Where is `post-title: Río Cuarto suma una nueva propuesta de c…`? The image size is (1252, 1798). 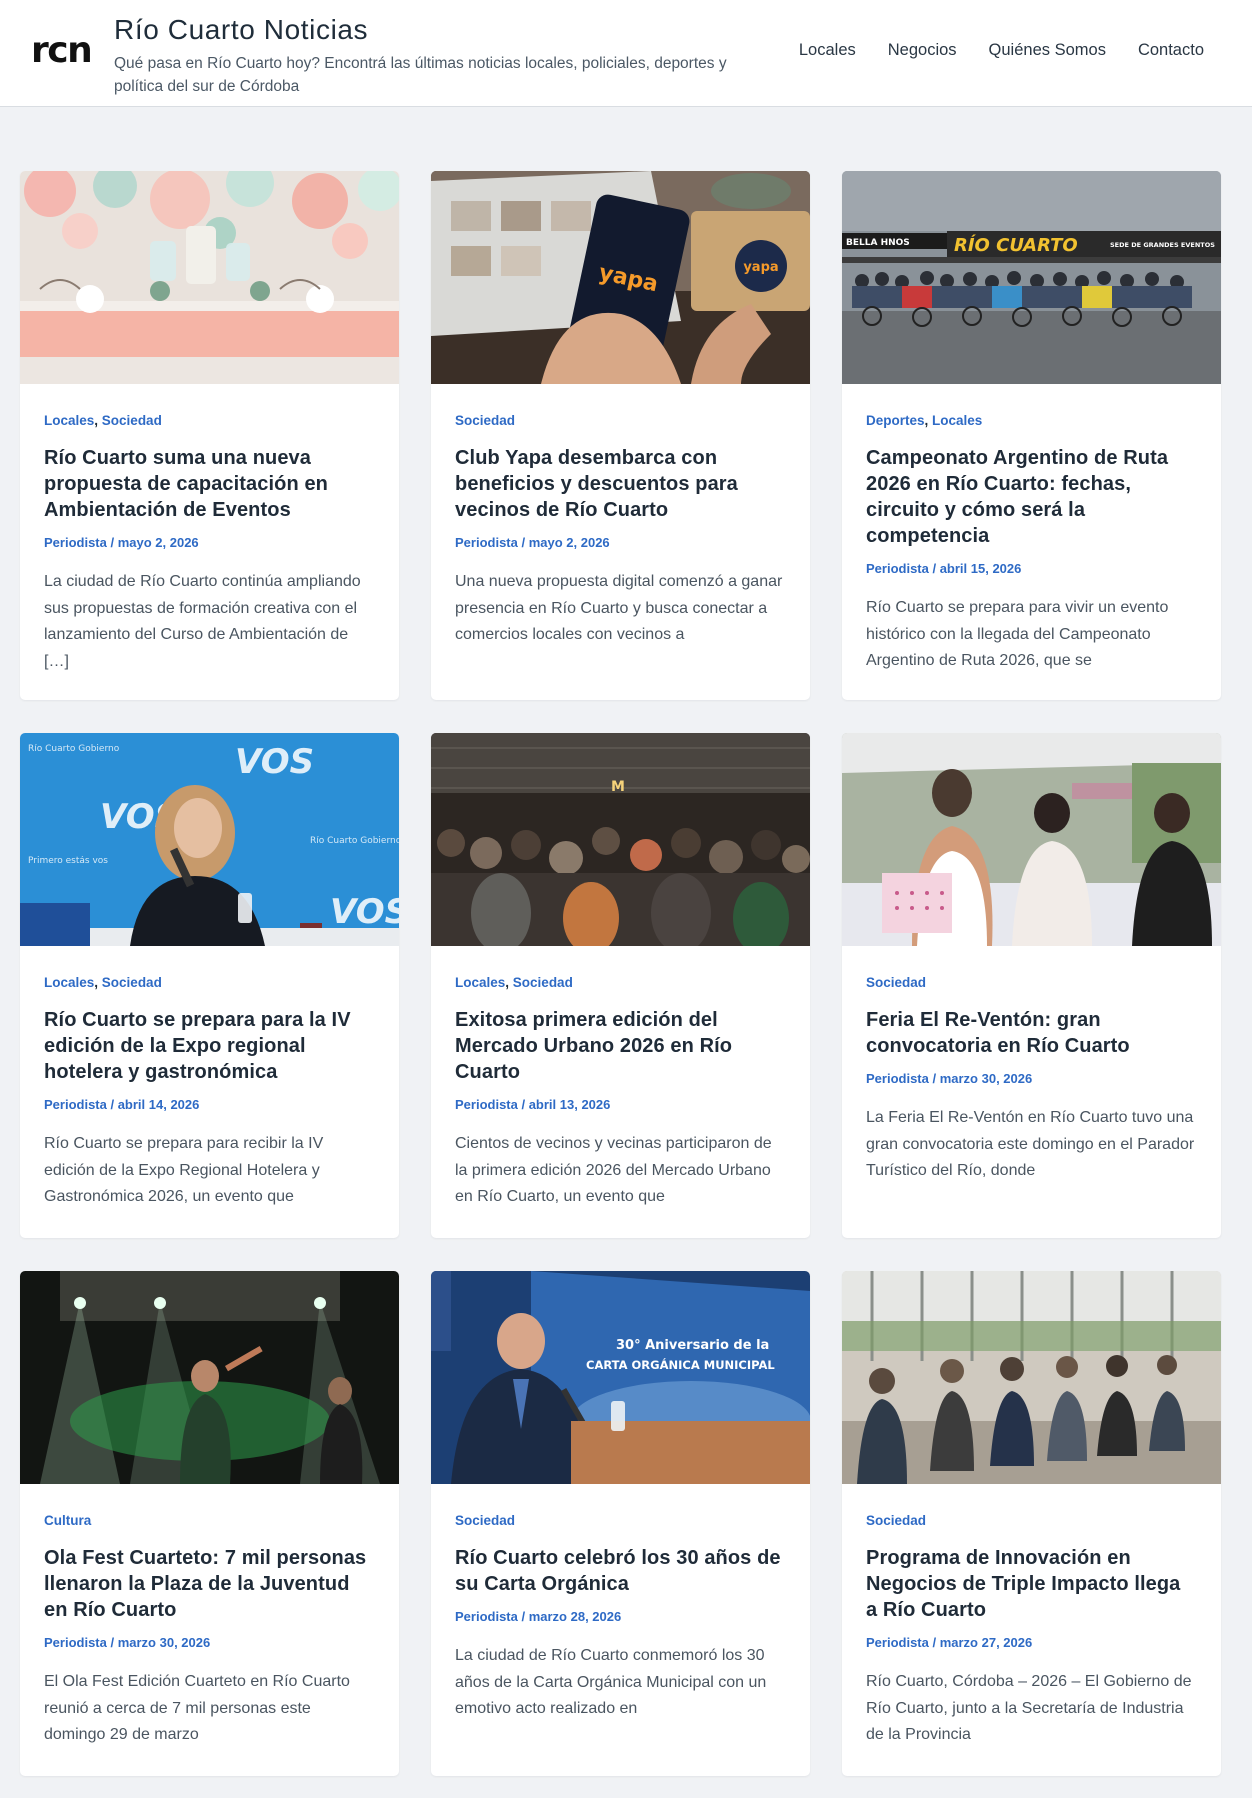 post-title: Río Cuarto suma una nueva propuesta de c… is located at coordinates (209, 484).